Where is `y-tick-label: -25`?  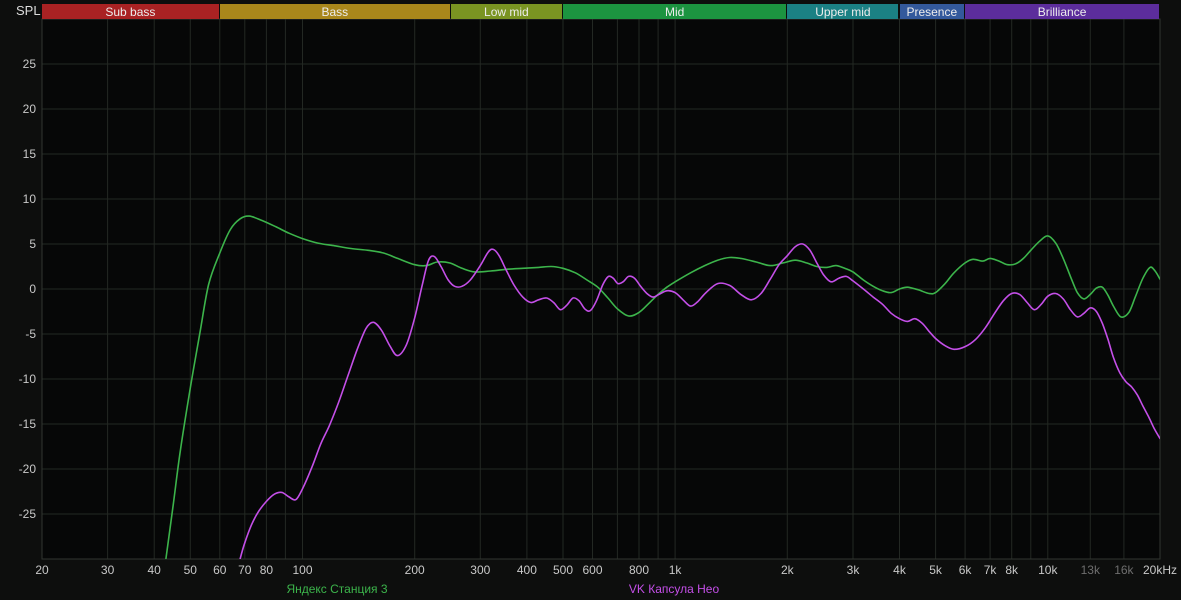
y-tick-label: -25 is located at coordinates (27, 514).